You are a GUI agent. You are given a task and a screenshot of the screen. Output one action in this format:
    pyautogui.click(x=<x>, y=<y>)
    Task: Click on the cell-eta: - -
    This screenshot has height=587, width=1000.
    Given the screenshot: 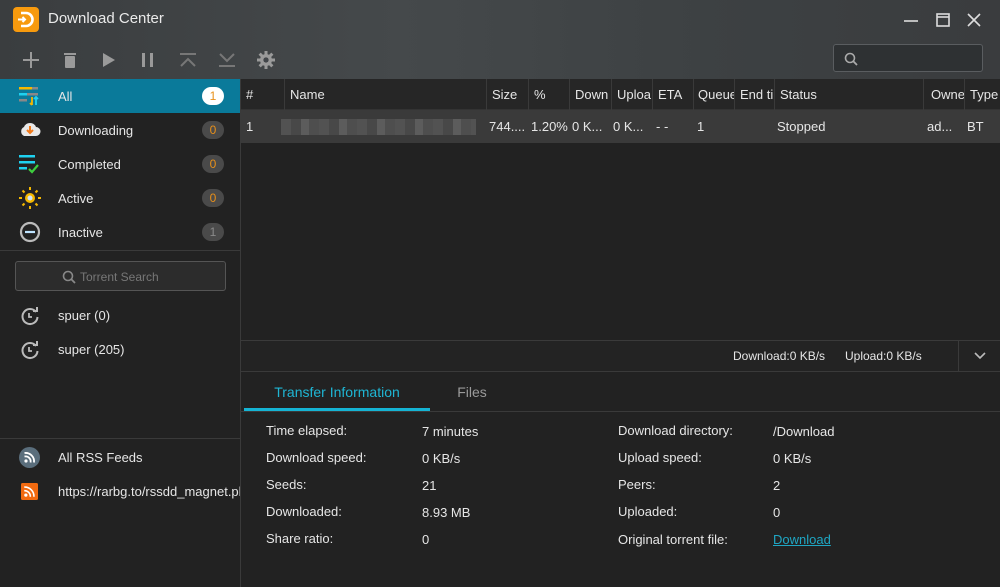 What is the action you would take?
    pyautogui.click(x=662, y=126)
    